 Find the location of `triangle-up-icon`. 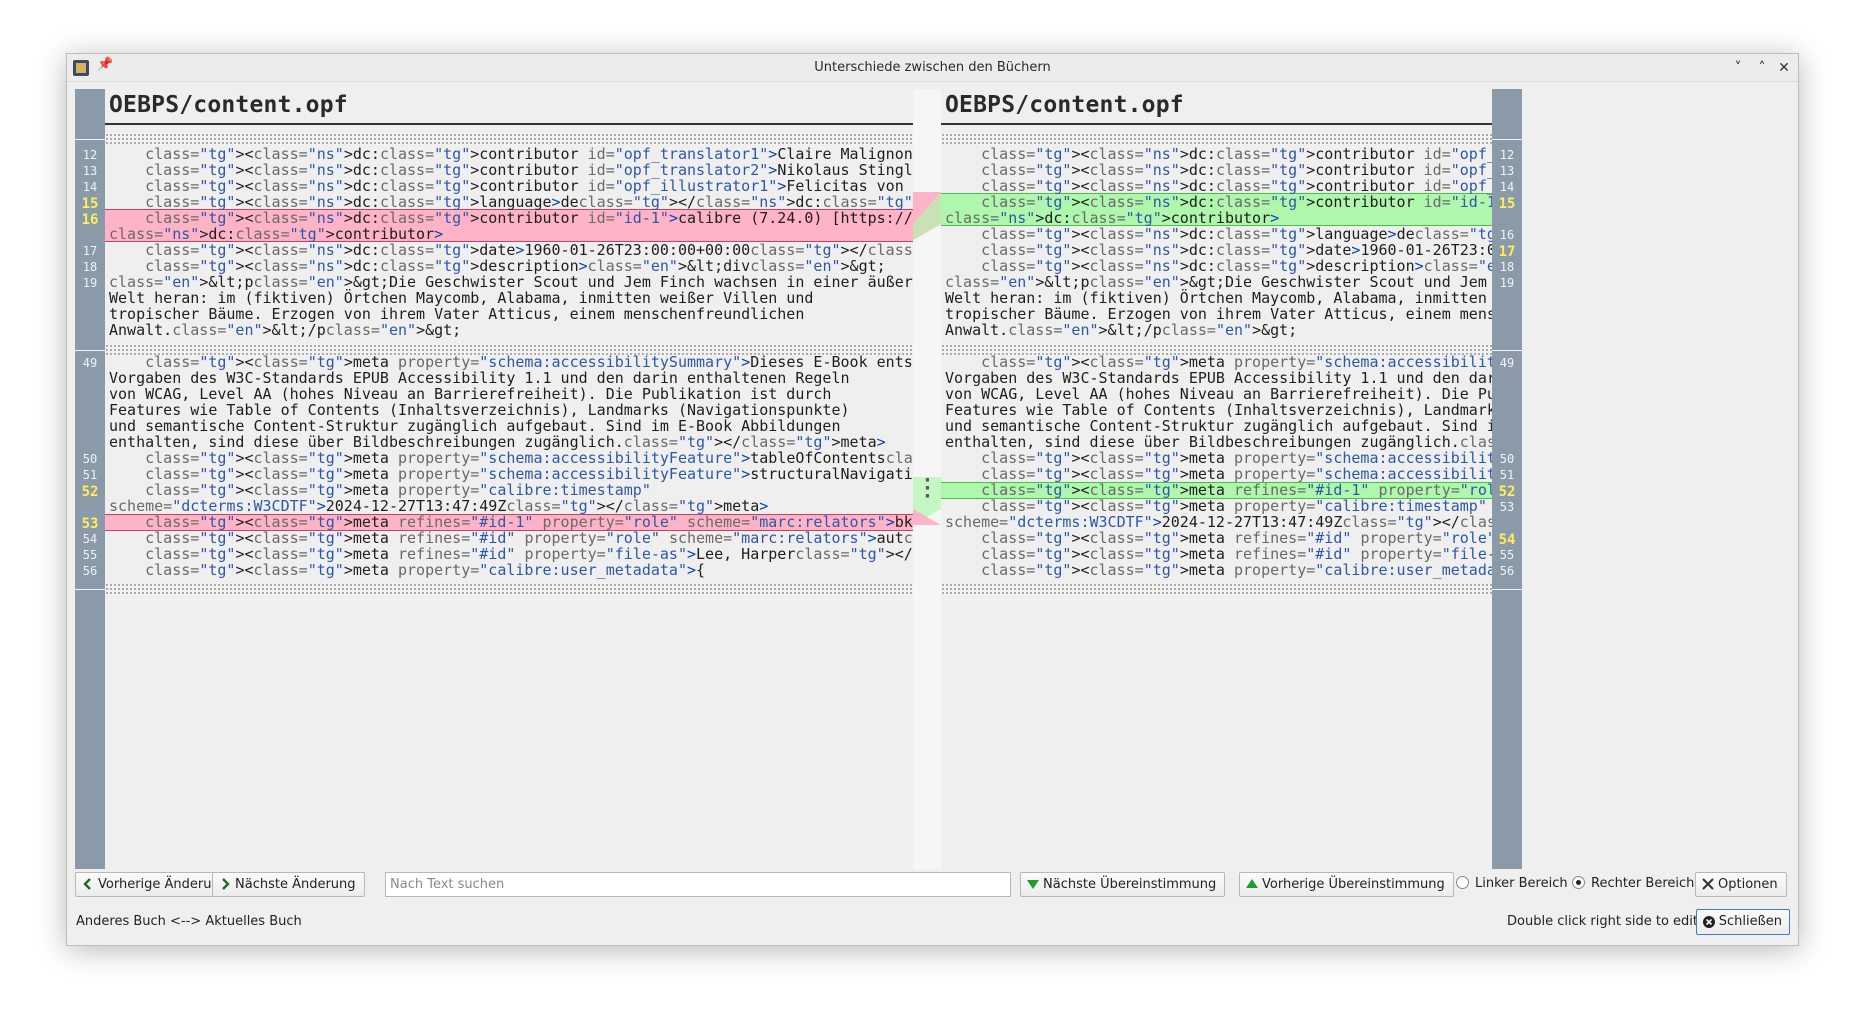

triangle-up-icon is located at coordinates (1252, 883).